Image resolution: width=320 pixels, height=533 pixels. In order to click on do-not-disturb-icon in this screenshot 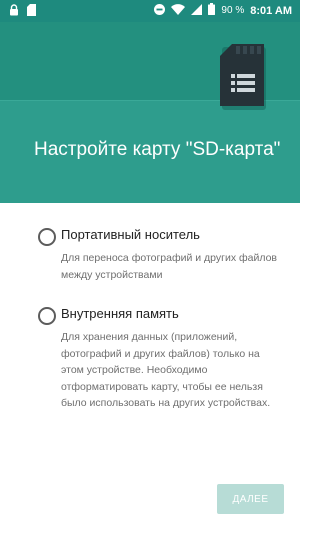, I will do `click(160, 10)`.